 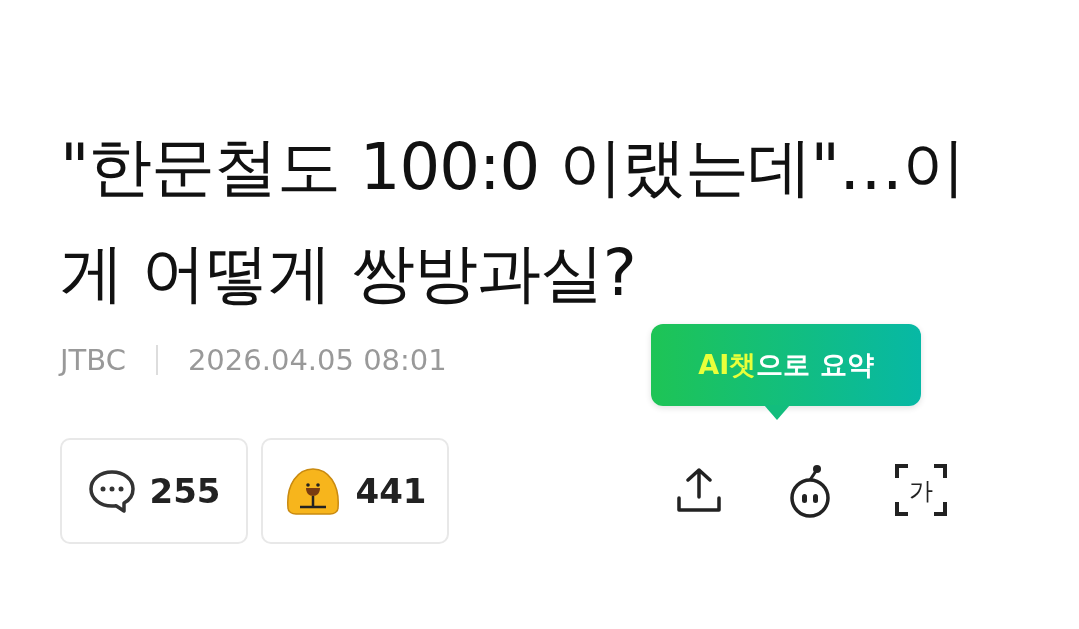 I want to click on comment-button: 255, so click(x=154, y=491).